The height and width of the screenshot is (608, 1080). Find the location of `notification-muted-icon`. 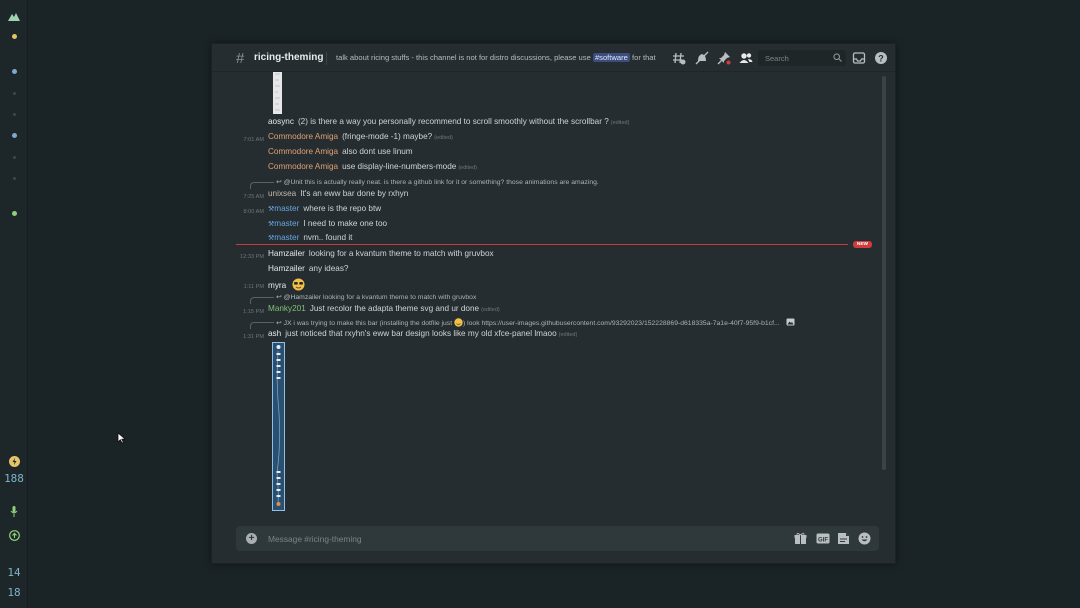

notification-muted-icon is located at coordinates (702, 58).